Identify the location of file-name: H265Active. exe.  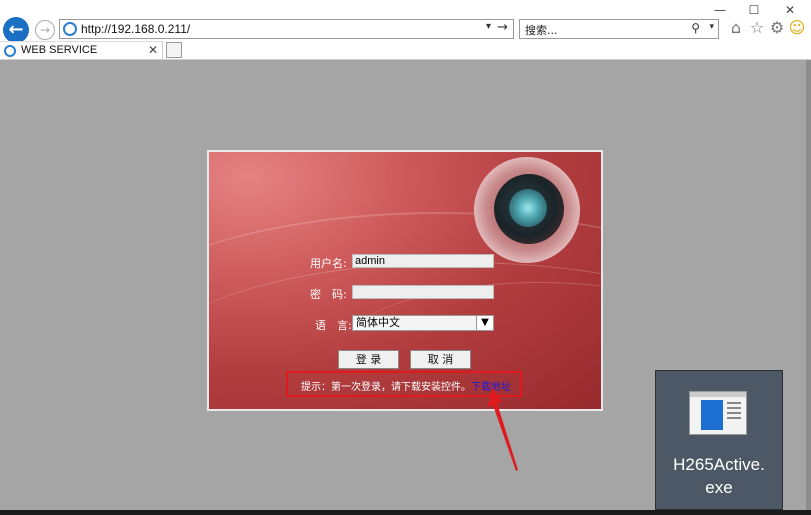
(719, 476).